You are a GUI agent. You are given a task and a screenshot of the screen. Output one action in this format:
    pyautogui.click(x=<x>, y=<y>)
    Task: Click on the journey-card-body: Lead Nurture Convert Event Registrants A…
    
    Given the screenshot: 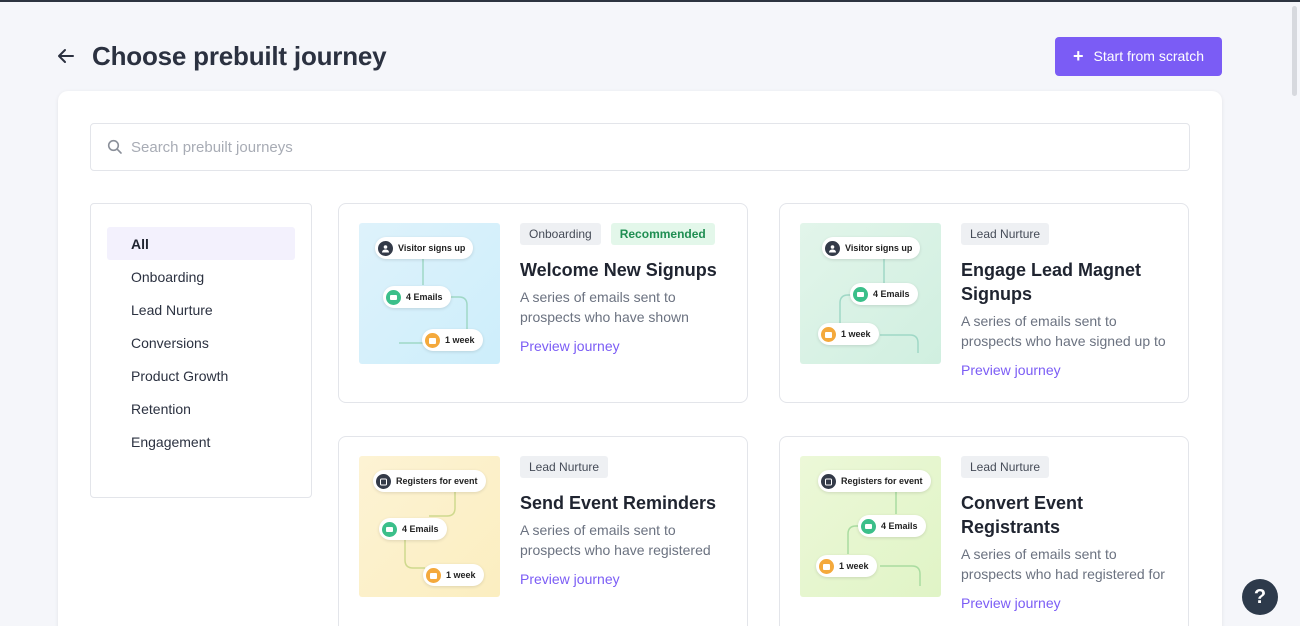 What is the action you would take?
    pyautogui.click(x=1066, y=533)
    